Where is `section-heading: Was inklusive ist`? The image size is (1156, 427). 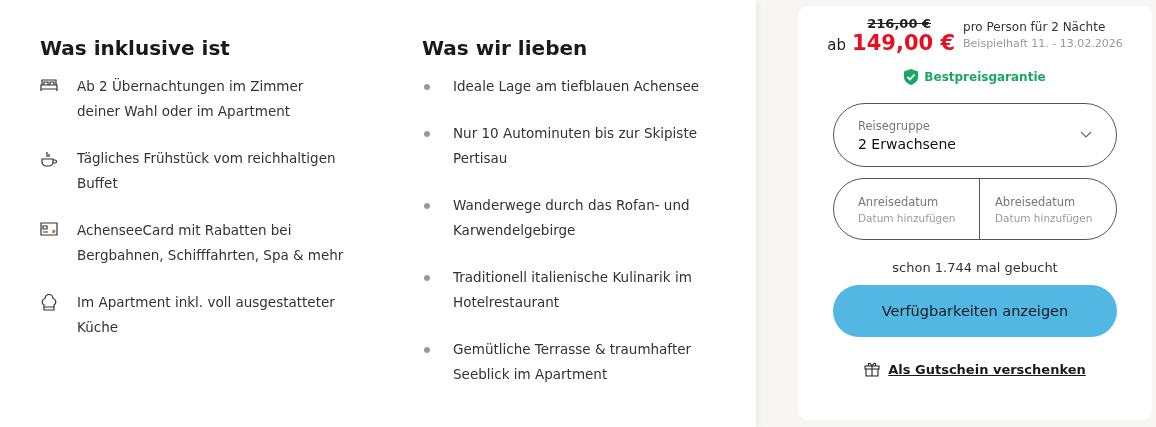
section-heading: Was inklusive ist is located at coordinates (135, 48).